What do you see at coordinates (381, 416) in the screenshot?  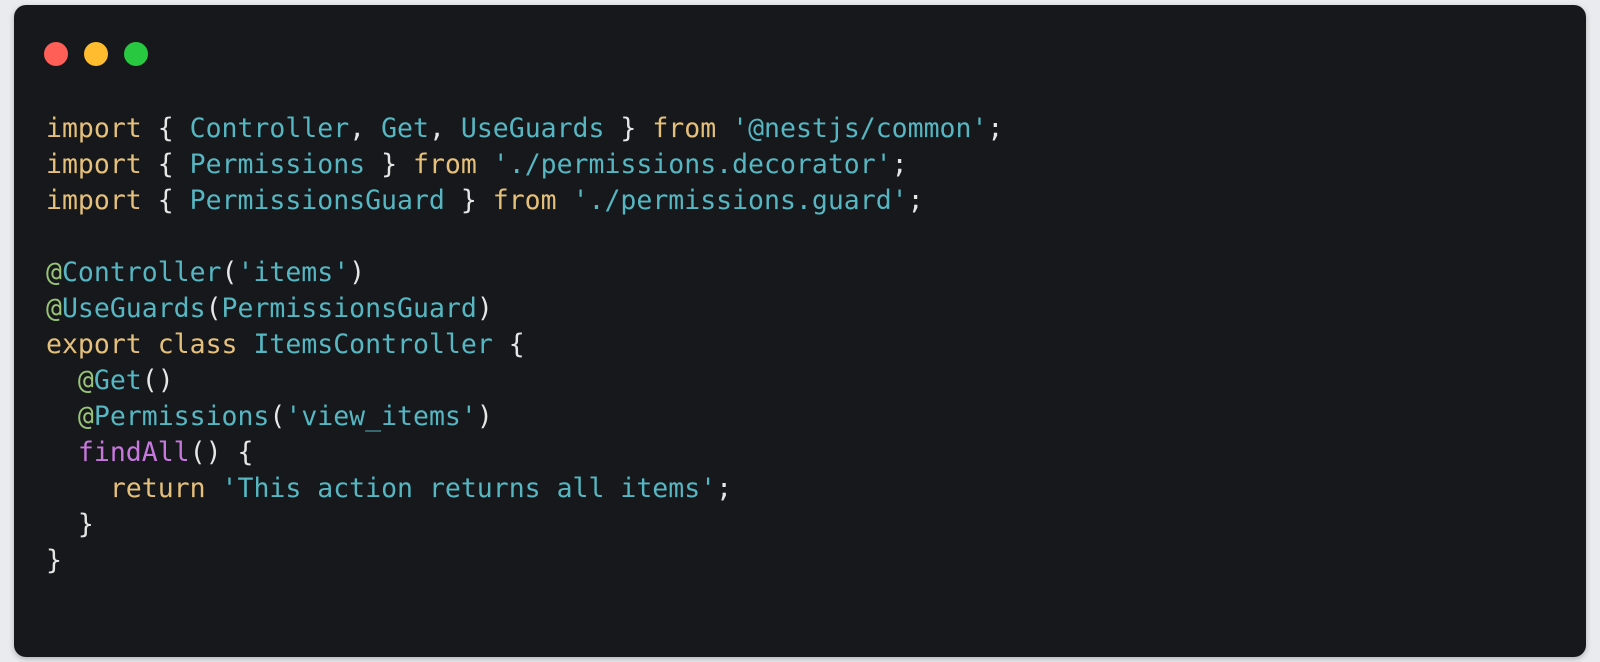 I see `code-token-string: 'view_items'` at bounding box center [381, 416].